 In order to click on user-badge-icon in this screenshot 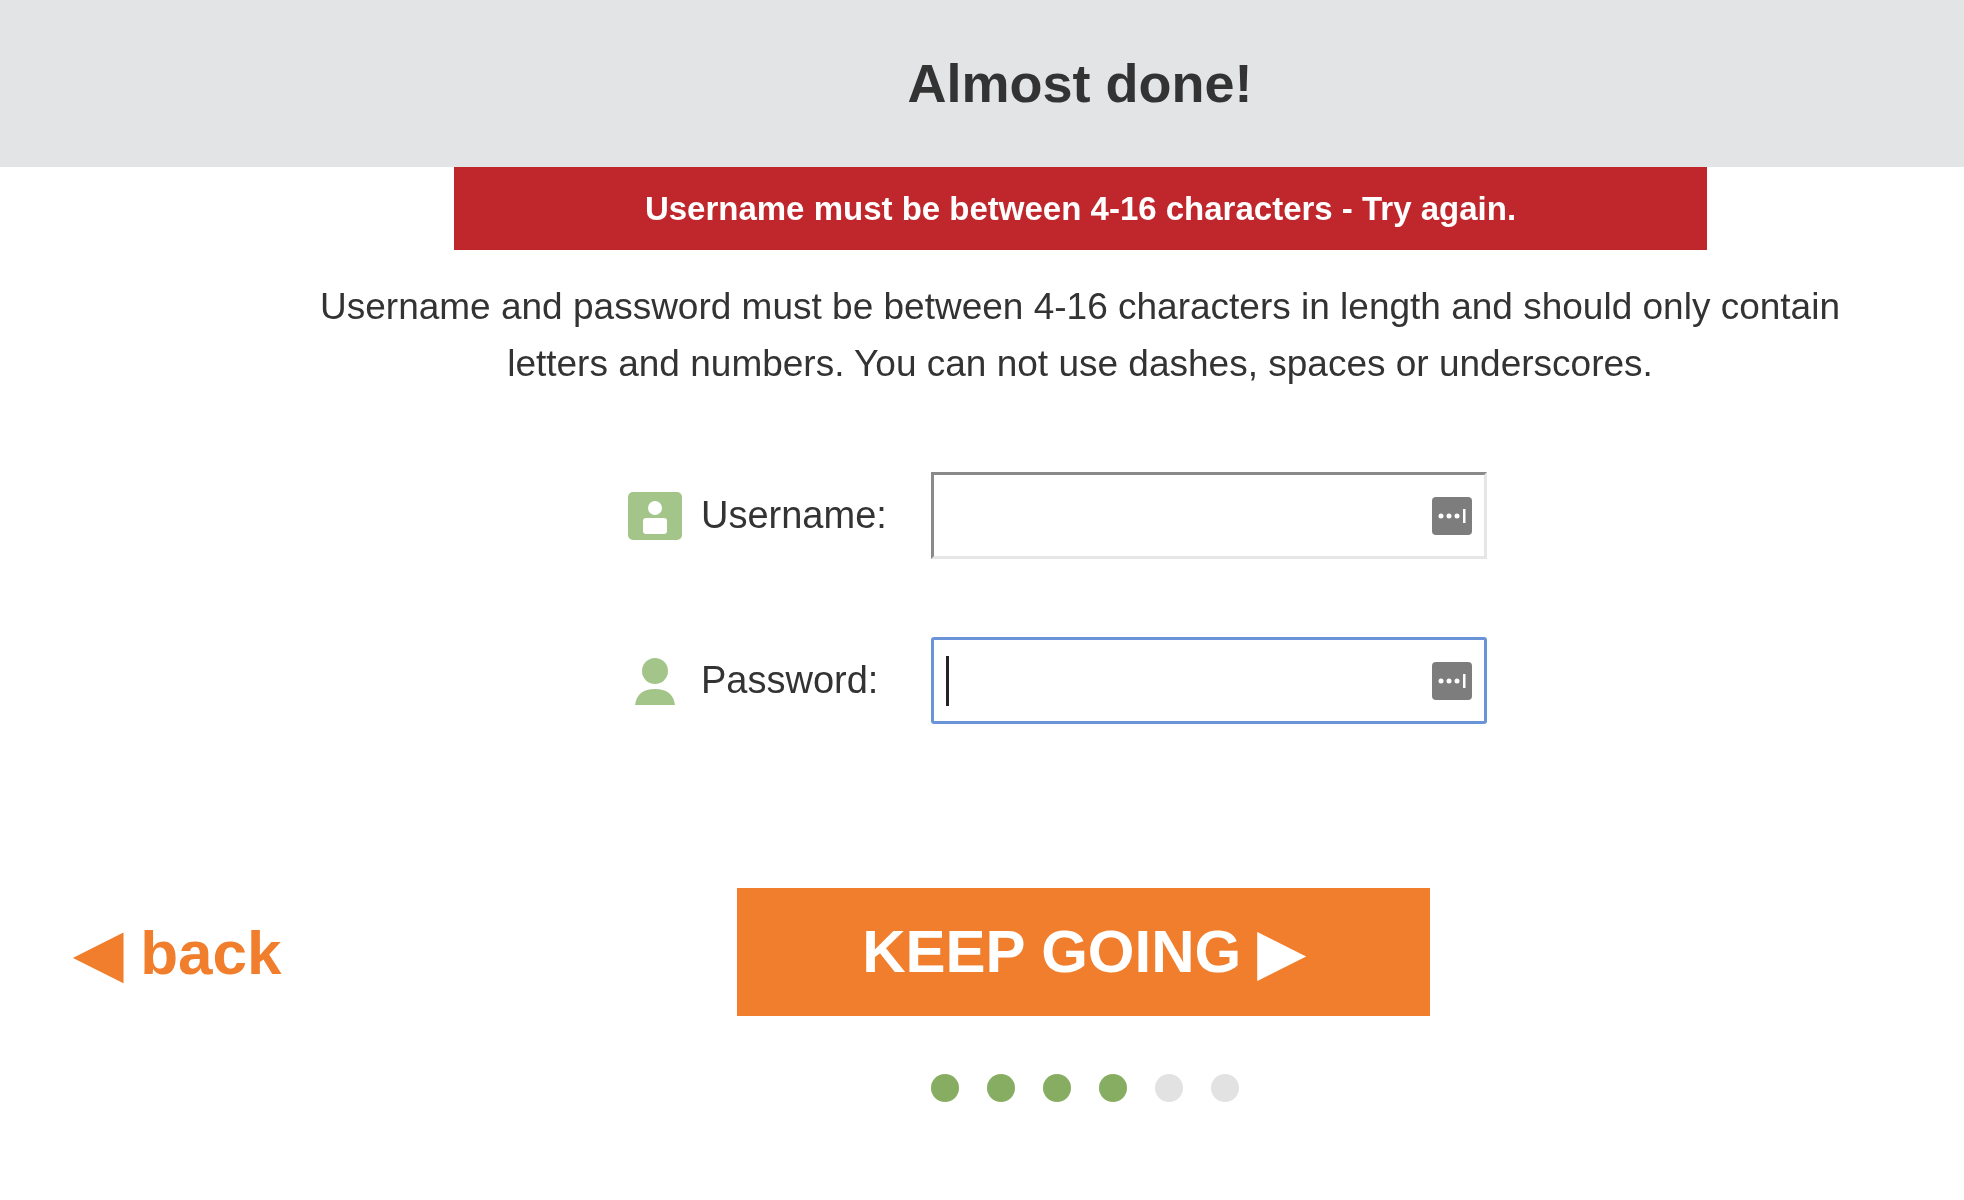, I will do `click(655, 515)`.